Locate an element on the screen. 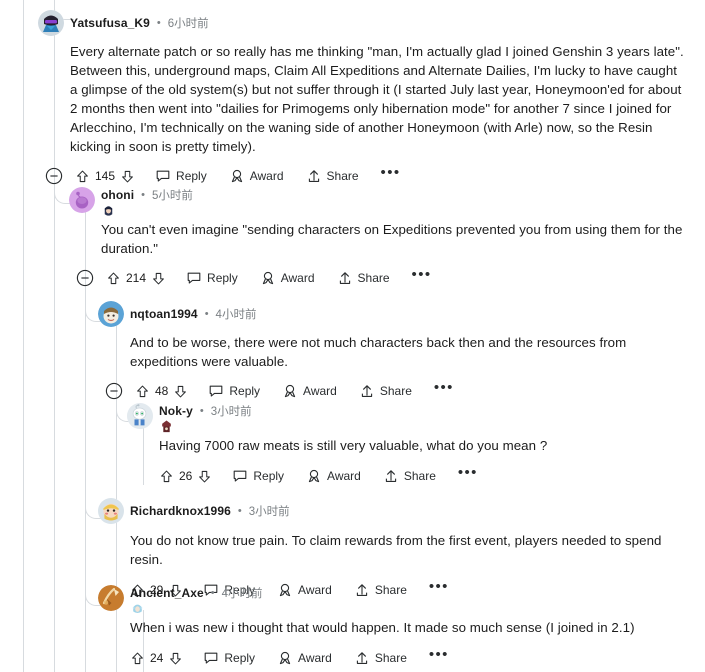  comment-author: Nok-y is located at coordinates (176, 411).